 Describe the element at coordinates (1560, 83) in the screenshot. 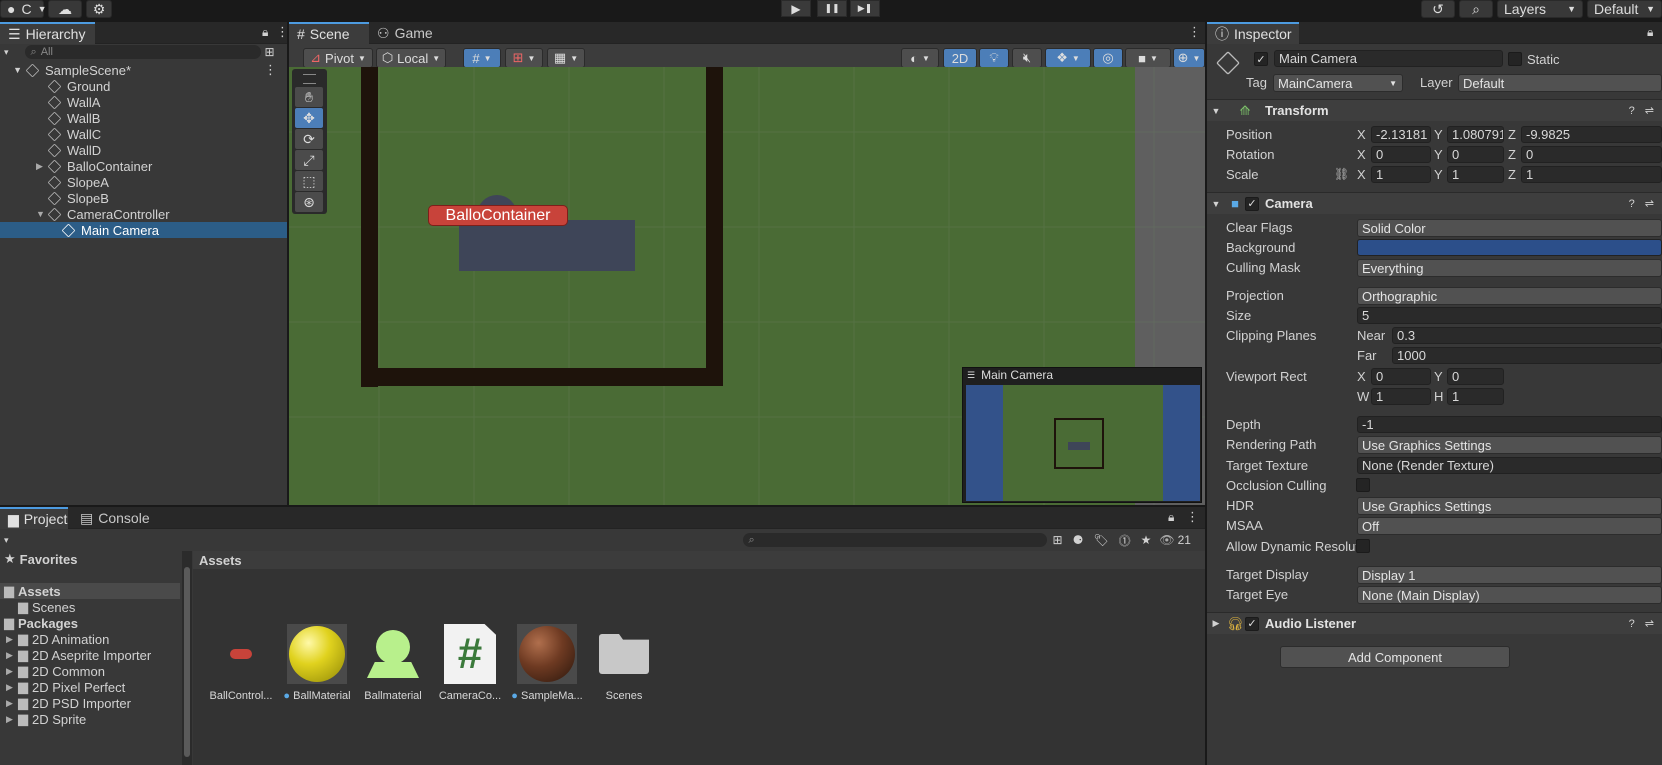

I see `layer-dropdown: Default` at that location.